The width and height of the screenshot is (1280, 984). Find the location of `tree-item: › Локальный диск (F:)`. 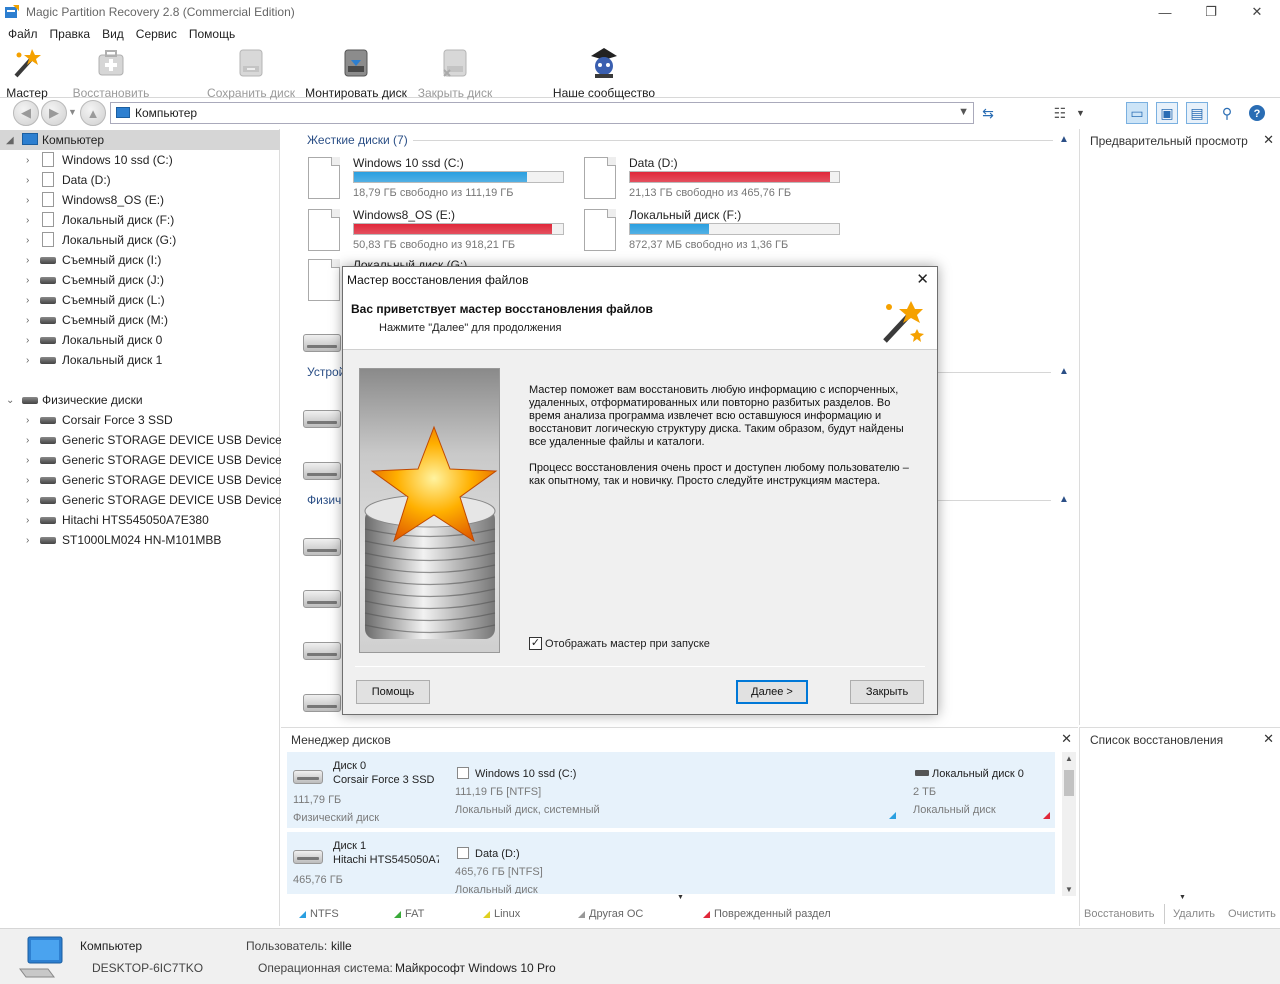

tree-item: › Локальный диск (F:) is located at coordinates (140, 220).